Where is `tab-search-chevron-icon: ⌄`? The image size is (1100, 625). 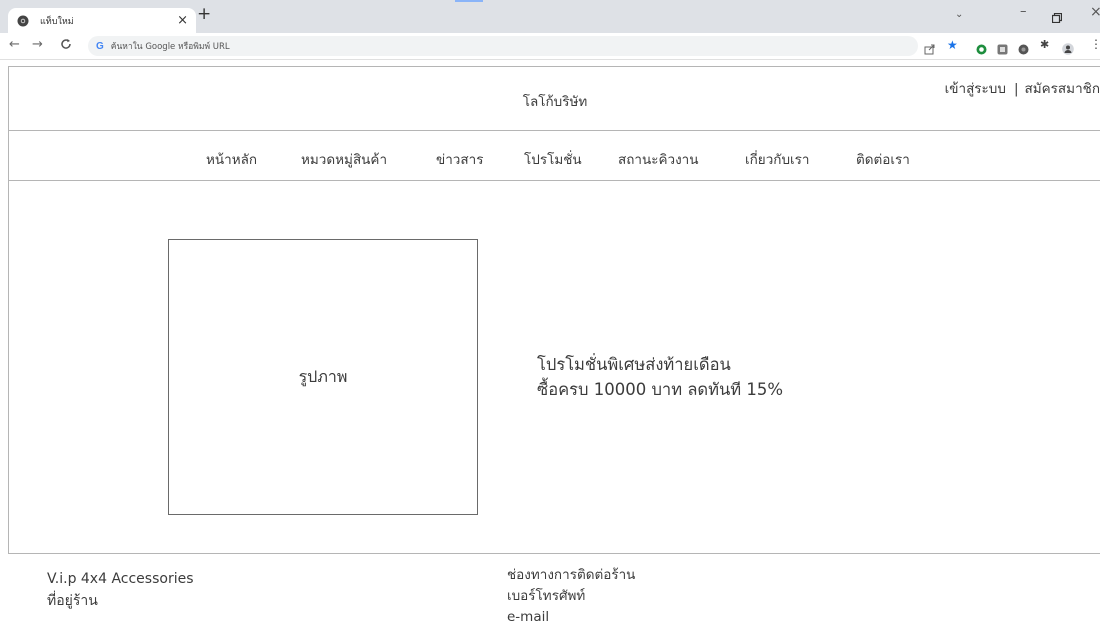 tab-search-chevron-icon: ⌄ is located at coordinates (959, 14).